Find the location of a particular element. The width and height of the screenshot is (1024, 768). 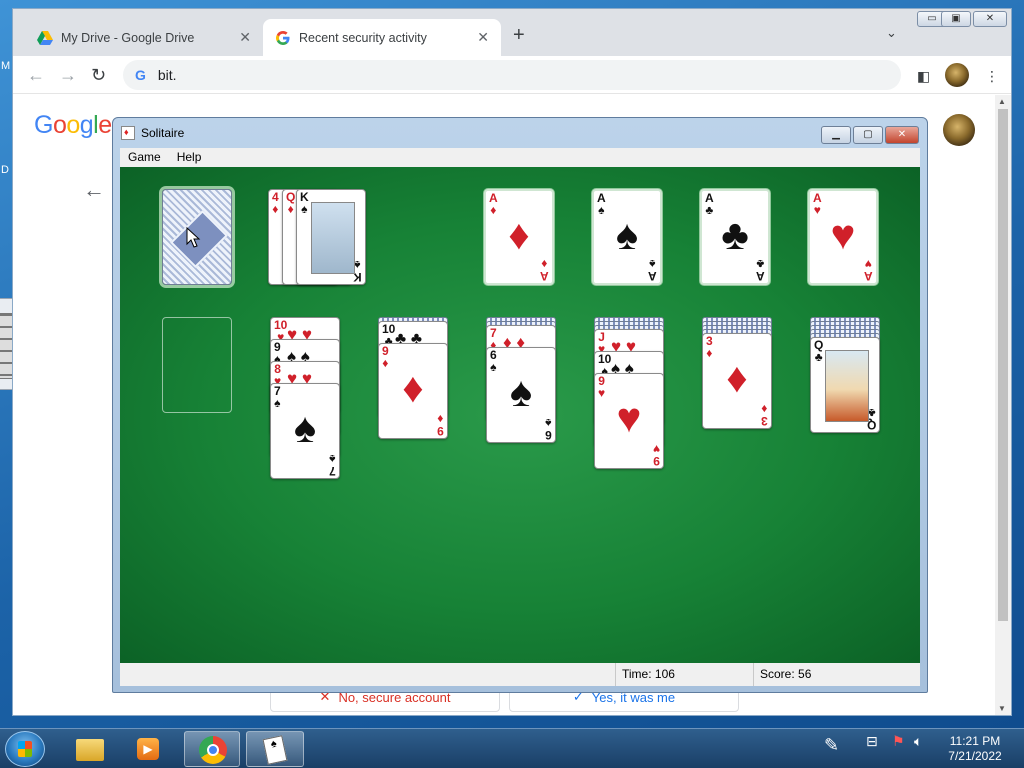

media-player-icon: ▶ is located at coordinates (148, 749).